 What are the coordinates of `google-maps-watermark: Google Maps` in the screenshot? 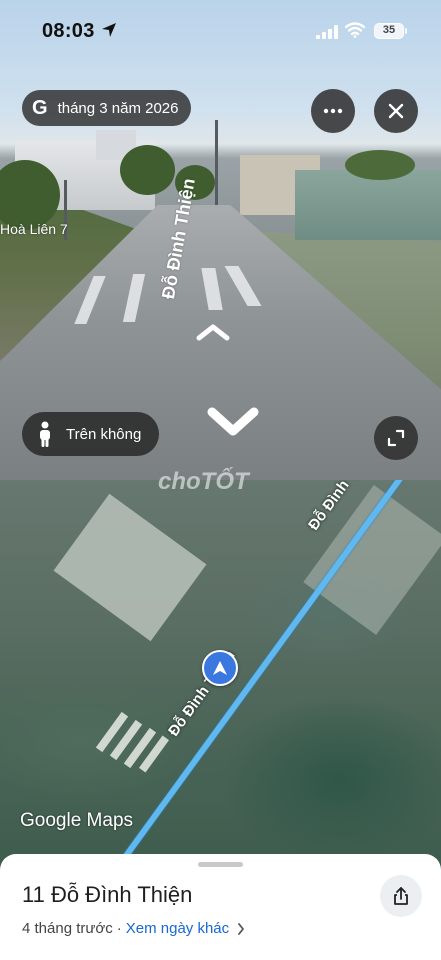 It's located at (77, 820).